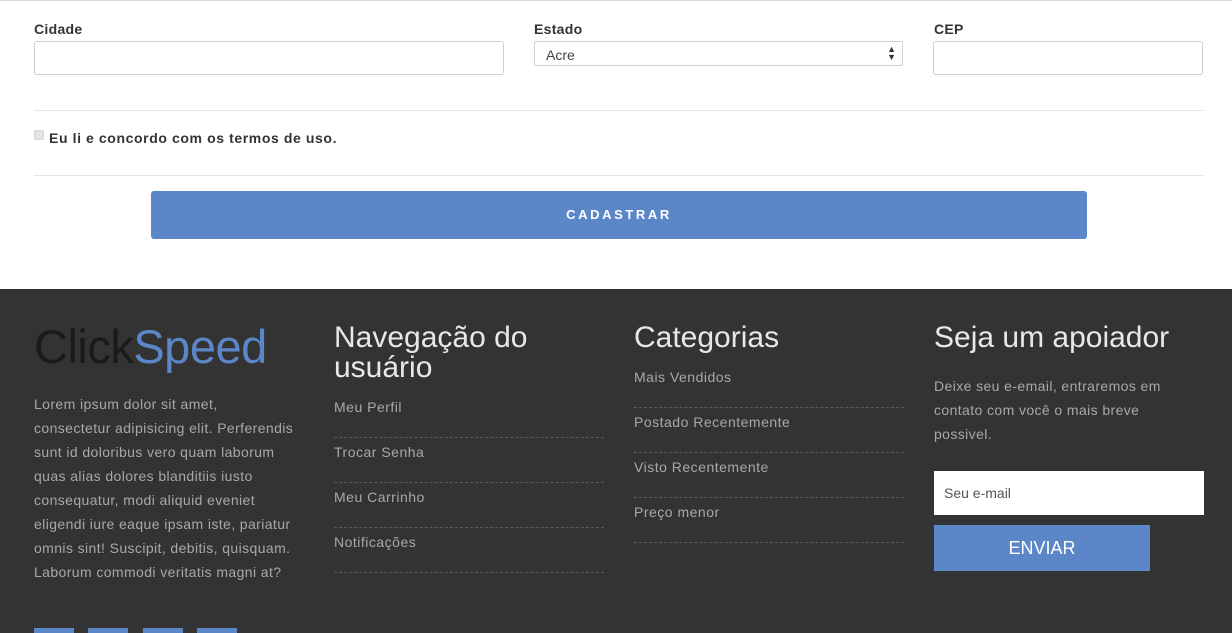 The width and height of the screenshot is (1232, 633). Describe the element at coordinates (616, 1) in the screenshot. I see `top-divider` at that location.